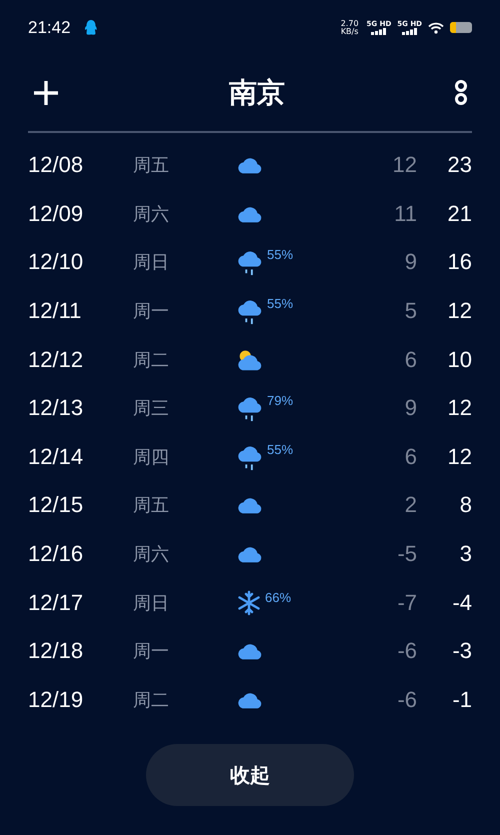 The width and height of the screenshot is (500, 835). What do you see at coordinates (56, 651) in the screenshot?
I see `date: 12/18` at bounding box center [56, 651].